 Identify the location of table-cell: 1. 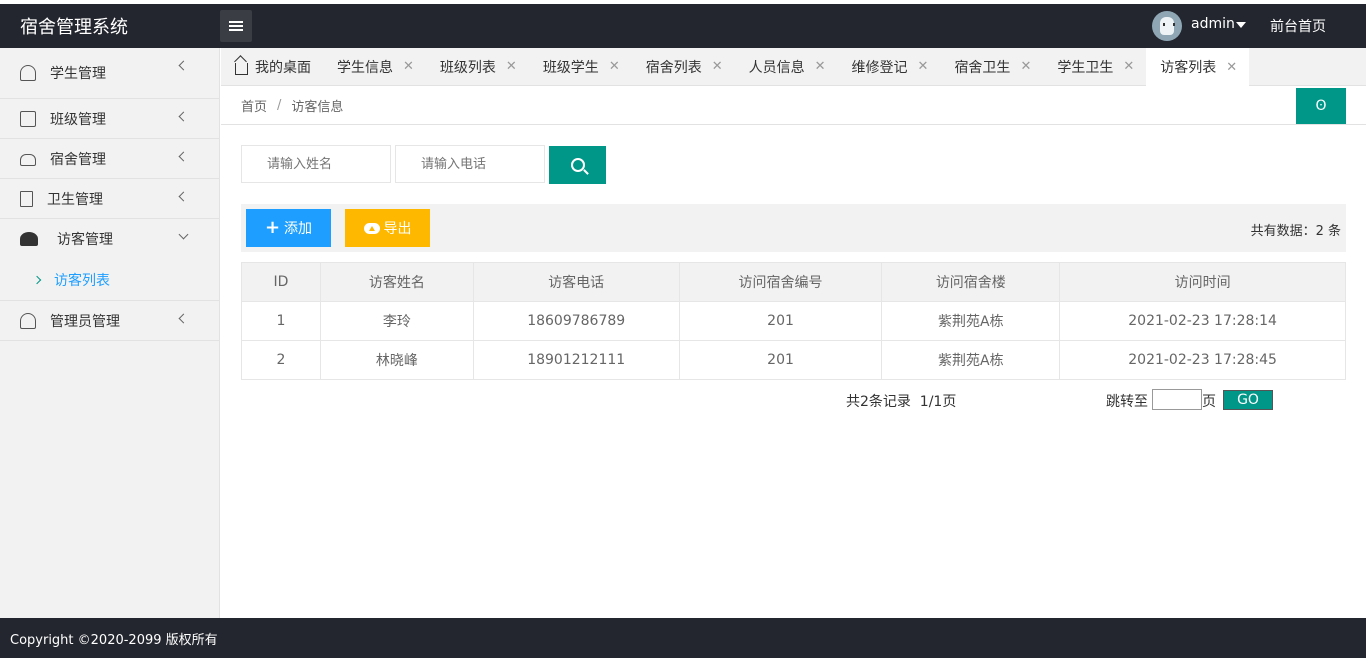
(281, 321).